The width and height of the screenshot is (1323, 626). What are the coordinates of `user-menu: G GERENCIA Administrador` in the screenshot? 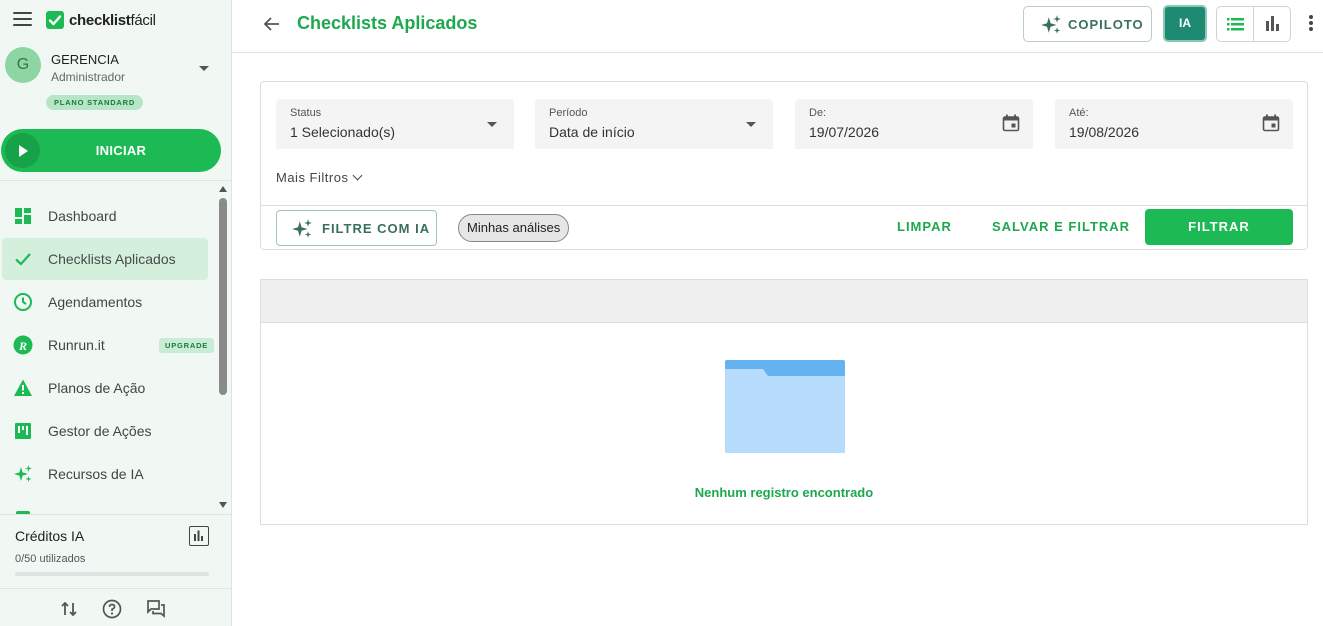 It's located at (112, 68).